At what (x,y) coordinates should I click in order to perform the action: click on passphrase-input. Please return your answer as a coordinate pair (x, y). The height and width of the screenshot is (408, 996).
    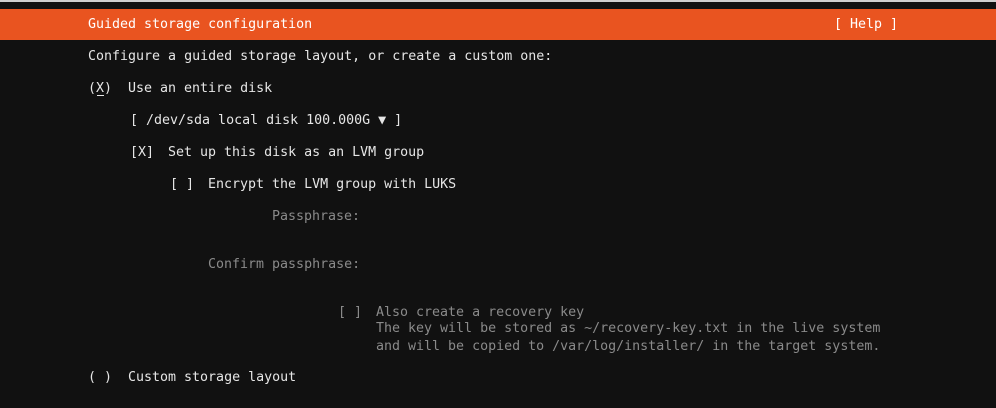
    Looking at the image, I should click on (568, 217).